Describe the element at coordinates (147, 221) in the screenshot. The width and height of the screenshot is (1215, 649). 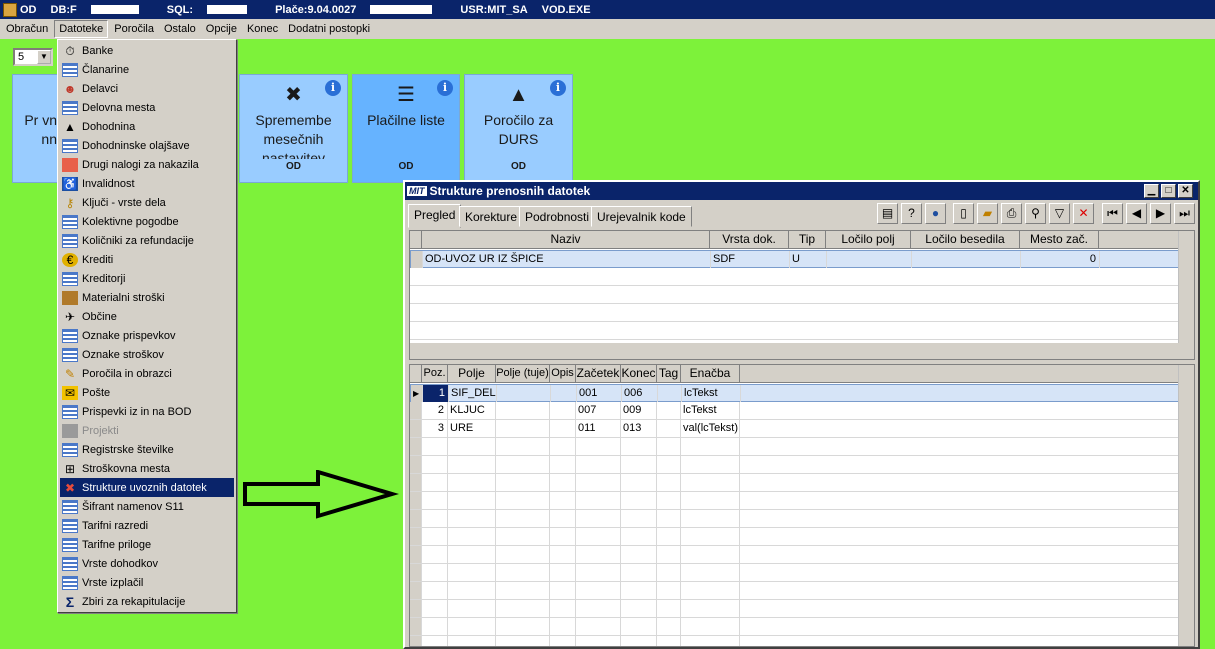
I see `menu-item-kolektivne-pogodbe: Kolektivne pogodbe` at that location.